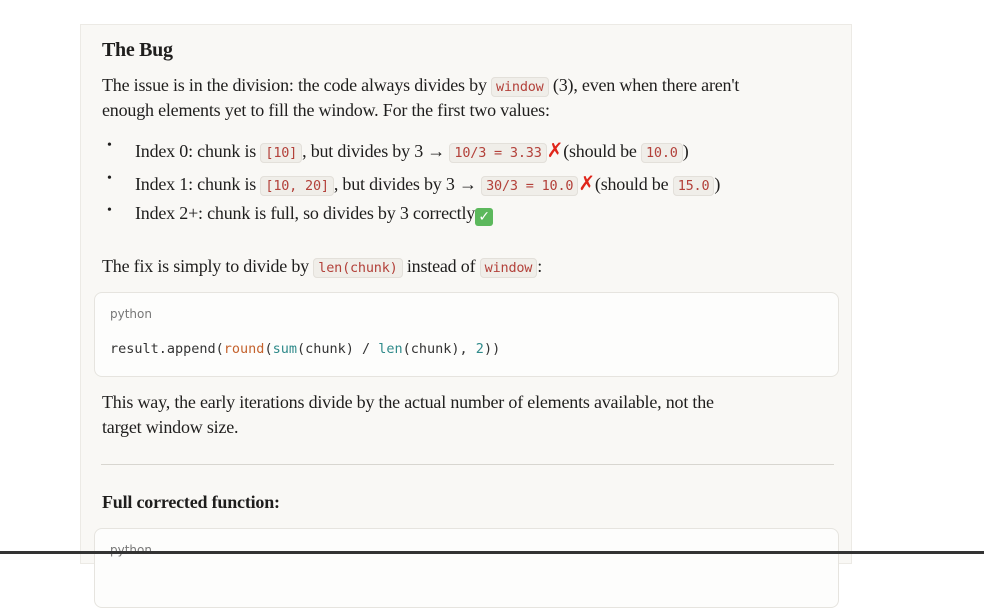 The image size is (984, 608). I want to click on text: Index 0: chunk is, so click(198, 151).